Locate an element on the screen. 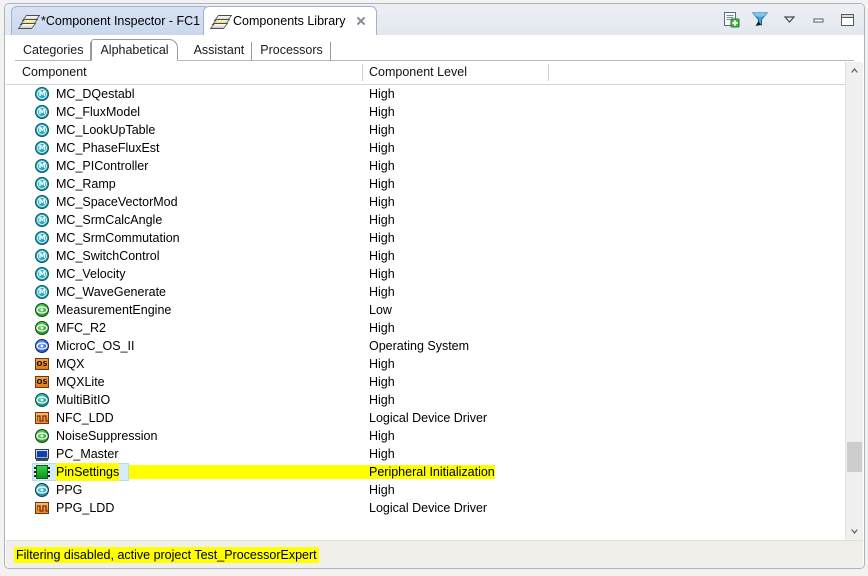 Image resolution: width=868 pixels, height=576 pixels. component-level-label: High is located at coordinates (382, 256).